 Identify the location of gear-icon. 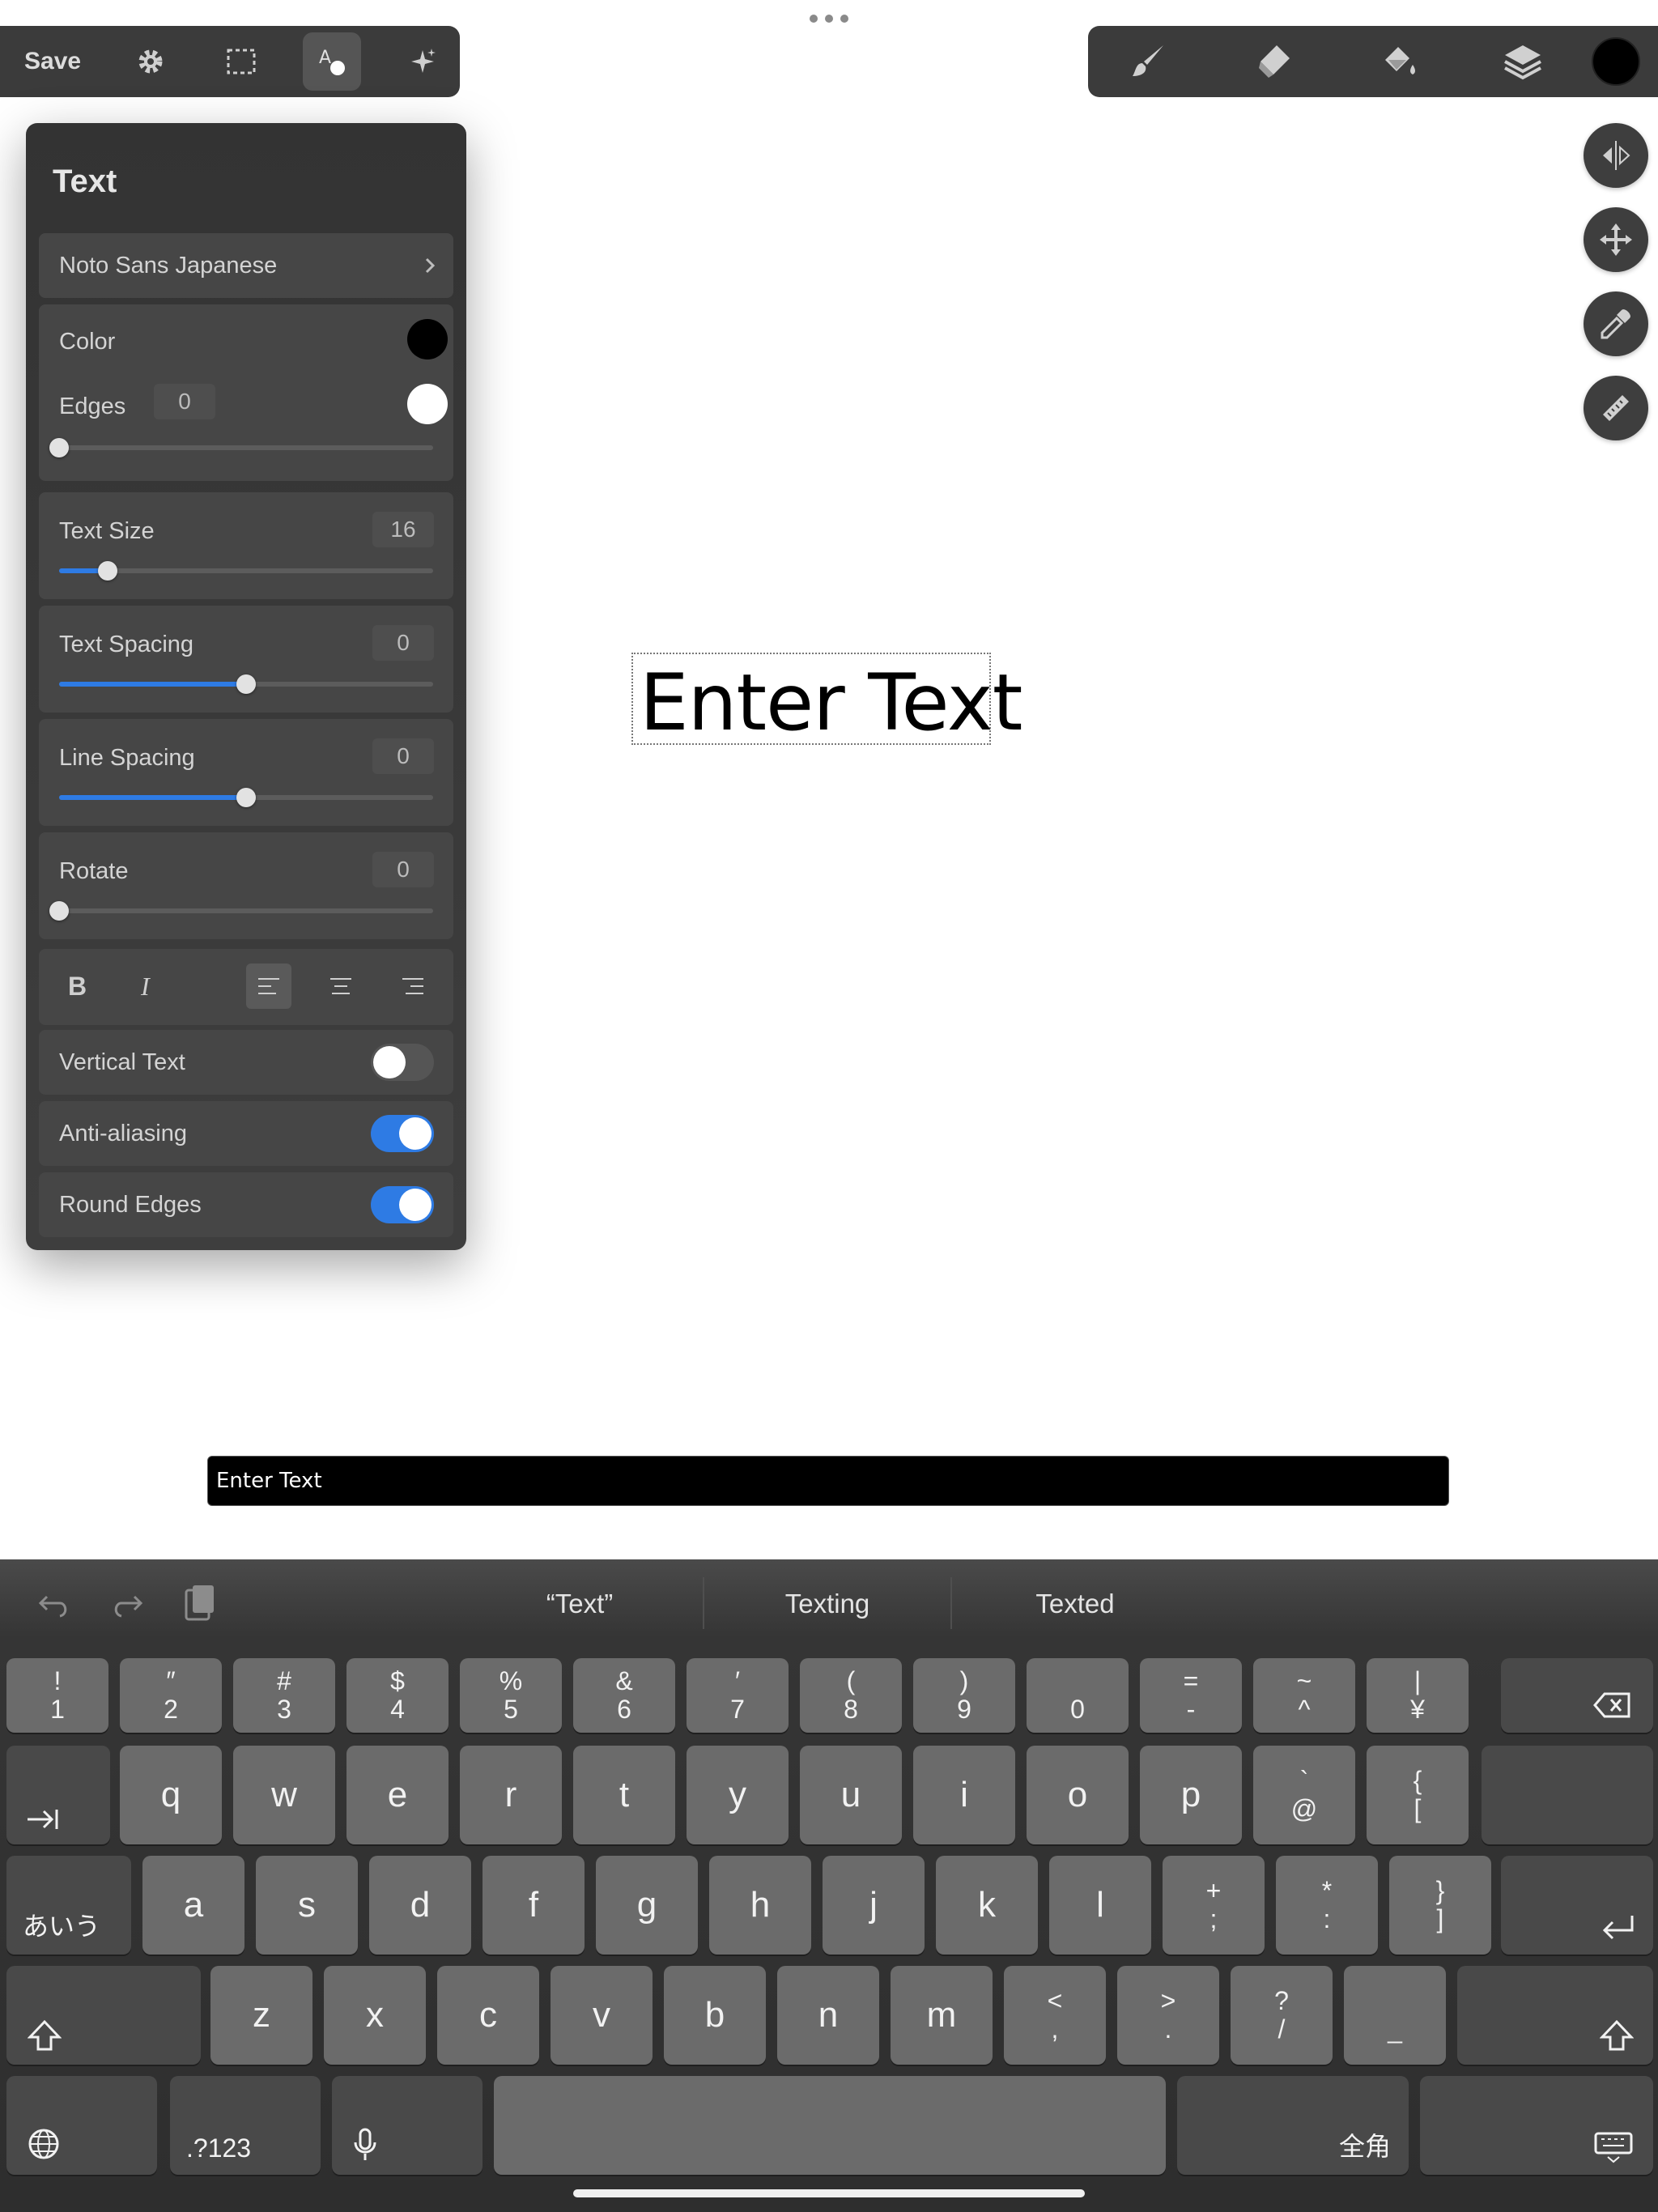
(150, 62).